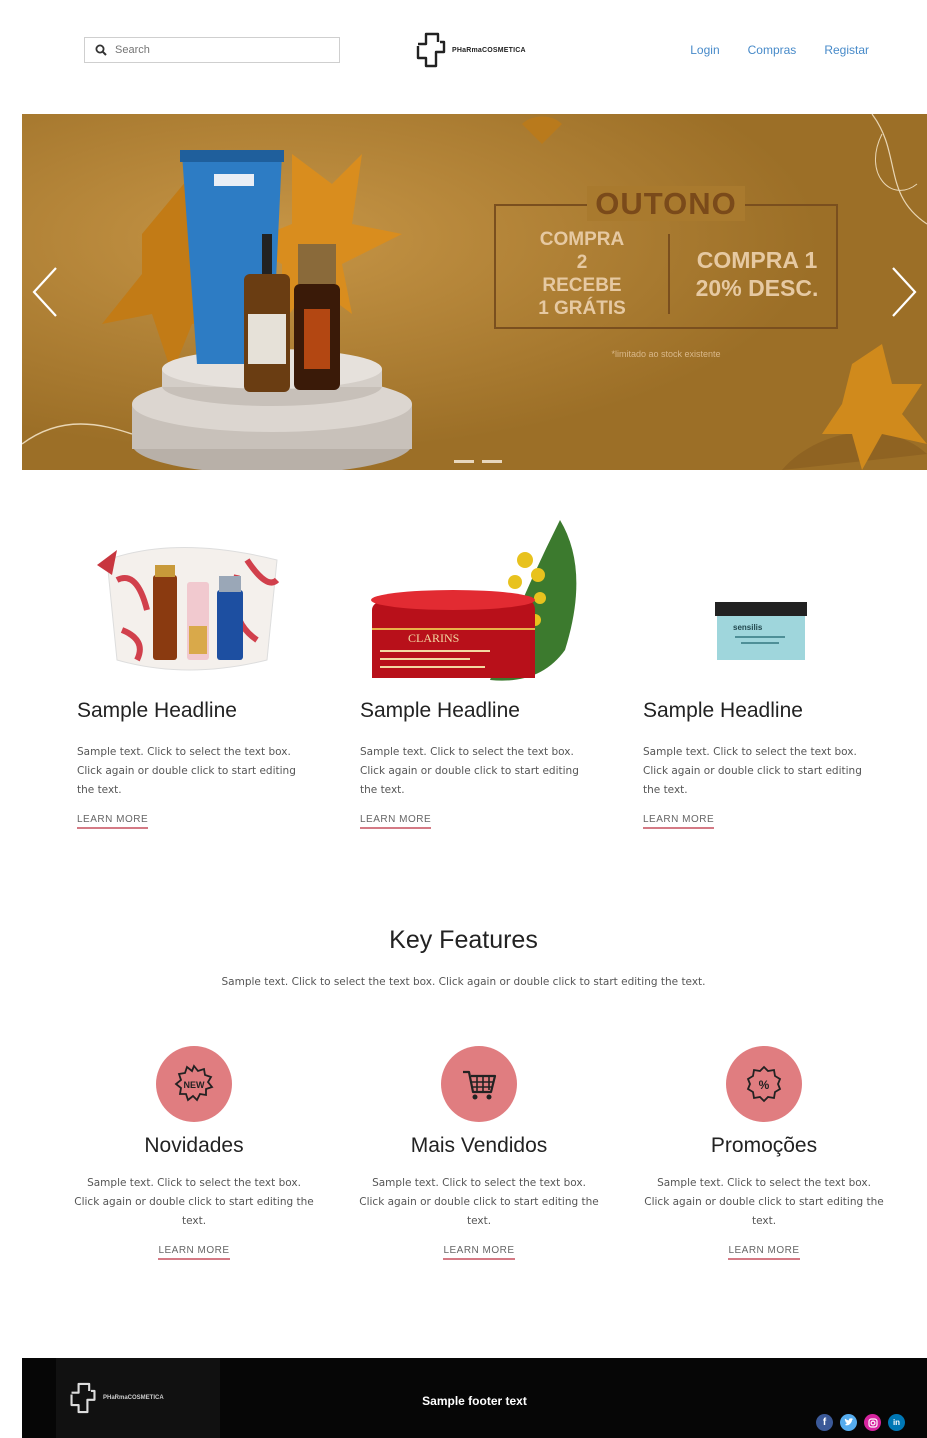 The image size is (927, 1438). Describe the element at coordinates (704, 50) in the screenshot. I see `nav-login: Login` at that location.